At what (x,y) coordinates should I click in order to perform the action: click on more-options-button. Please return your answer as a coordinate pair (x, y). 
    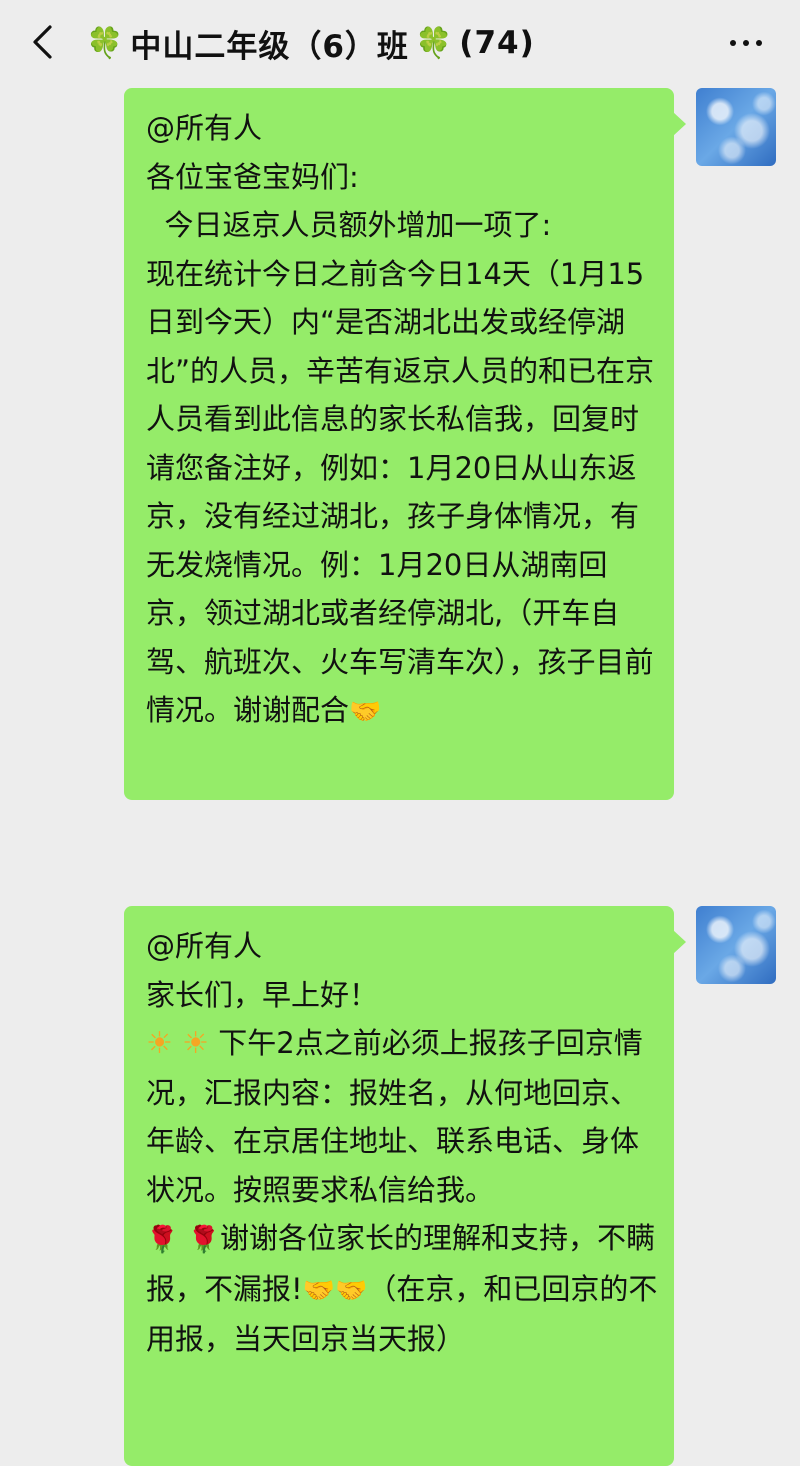
    Looking at the image, I should click on (746, 43).